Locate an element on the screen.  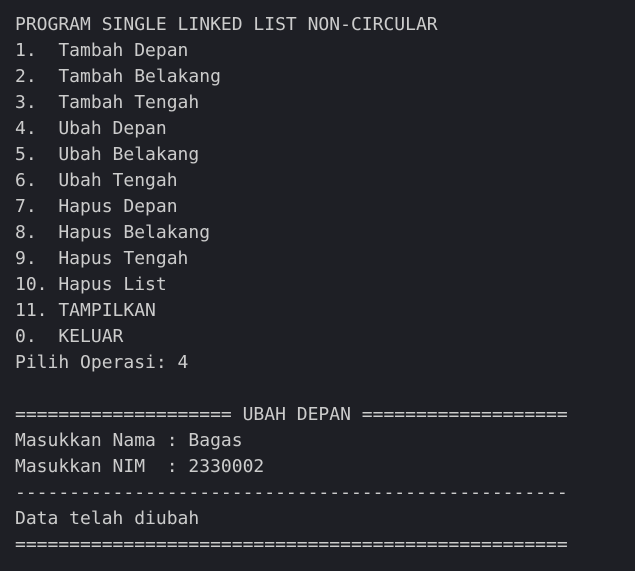
menu-option-tambah-depan: 1. Tambah Depan is located at coordinates (102, 50).